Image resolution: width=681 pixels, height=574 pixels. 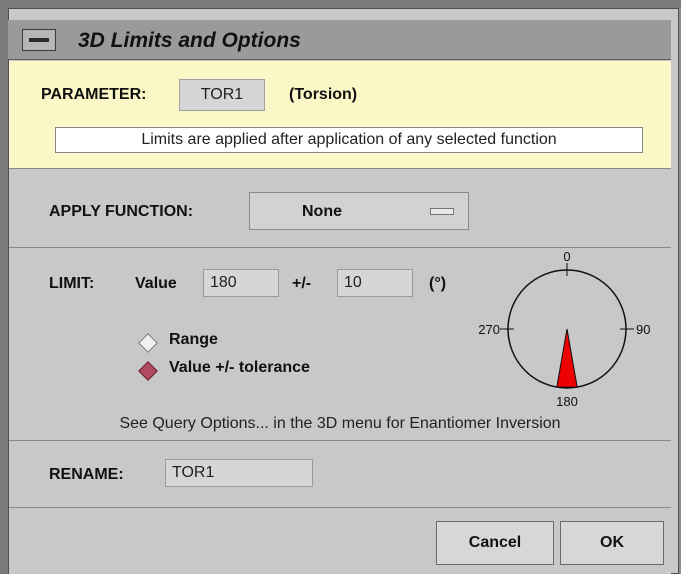 What do you see at coordinates (340, 541) in the screenshot?
I see `button-bar: Cancel OK` at bounding box center [340, 541].